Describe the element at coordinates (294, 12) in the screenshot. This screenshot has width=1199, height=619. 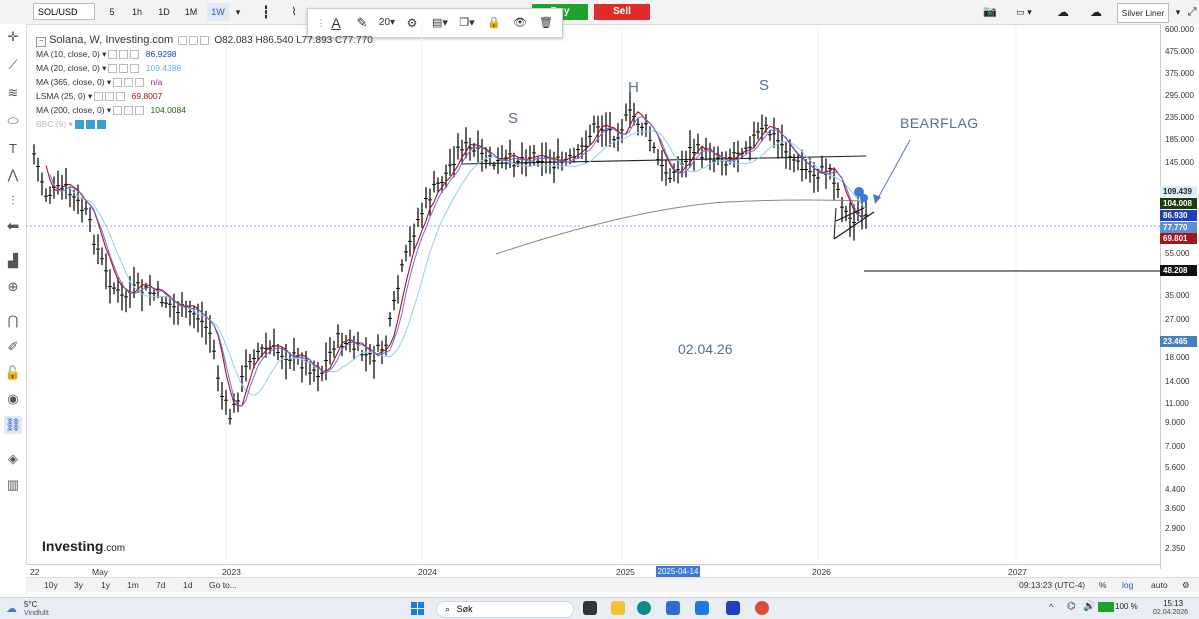
I see `line-chart-icon: ⌇` at that location.